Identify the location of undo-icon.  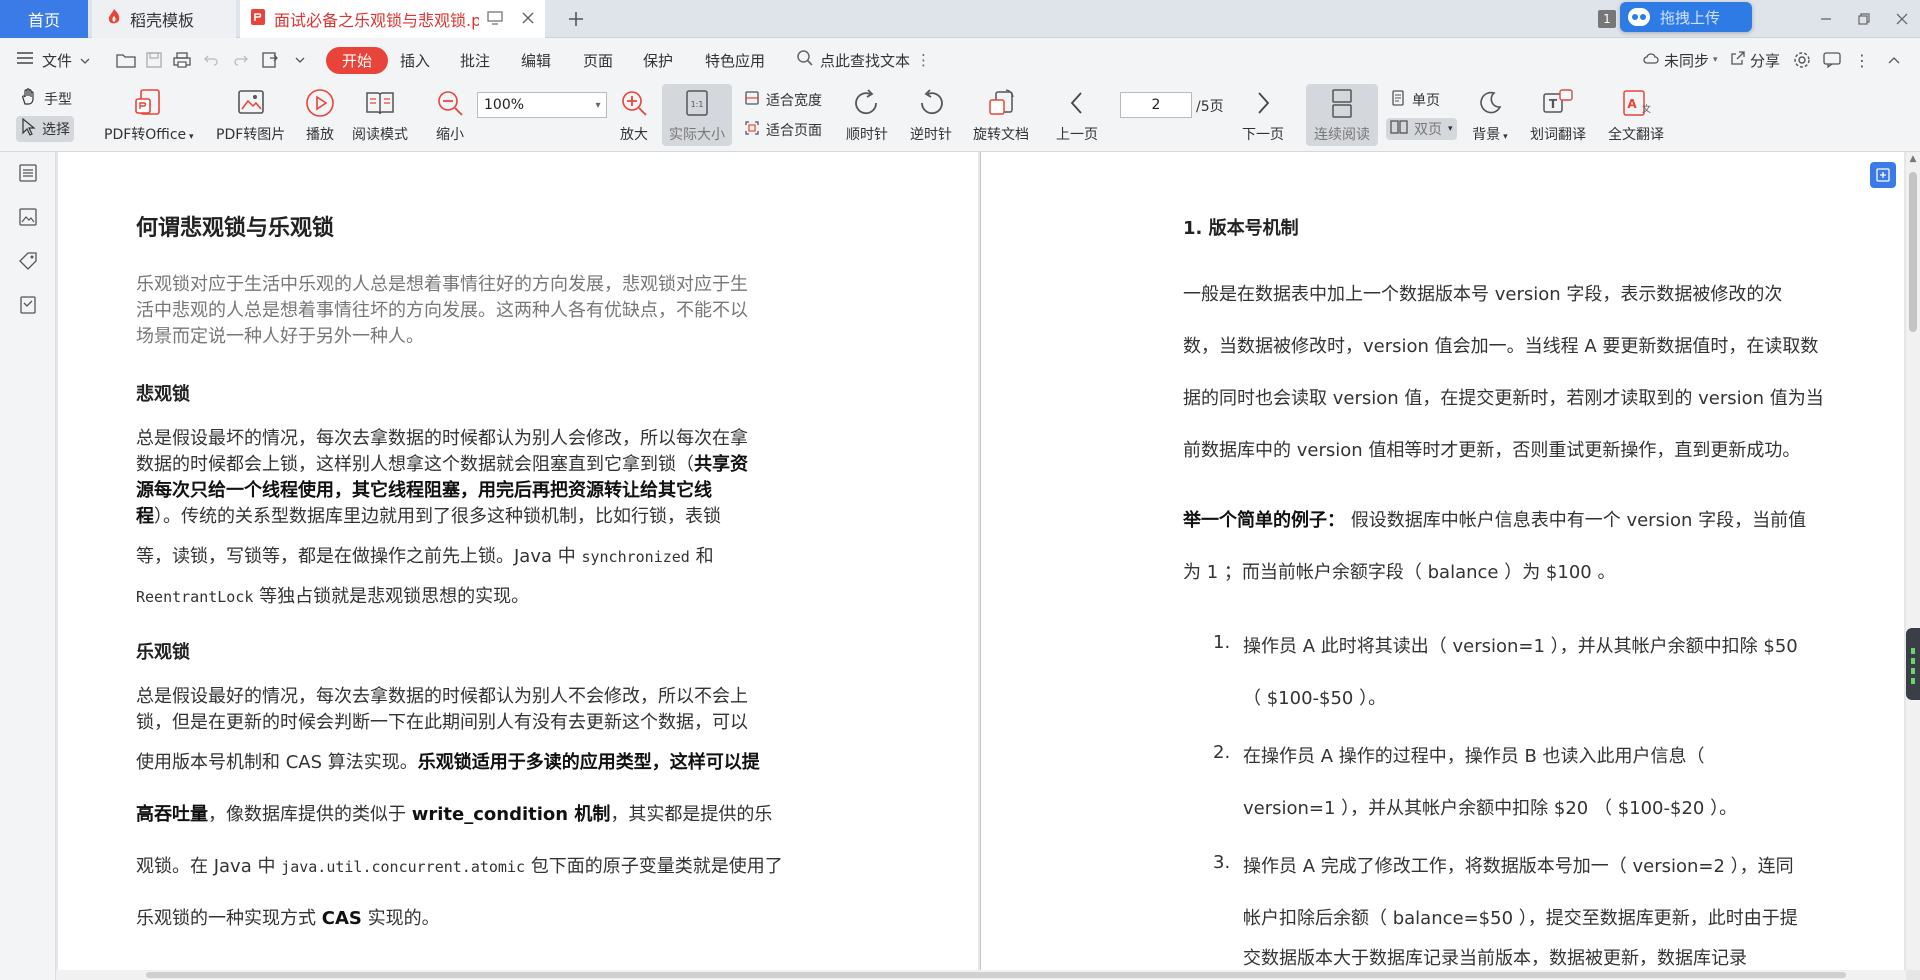
(212, 60).